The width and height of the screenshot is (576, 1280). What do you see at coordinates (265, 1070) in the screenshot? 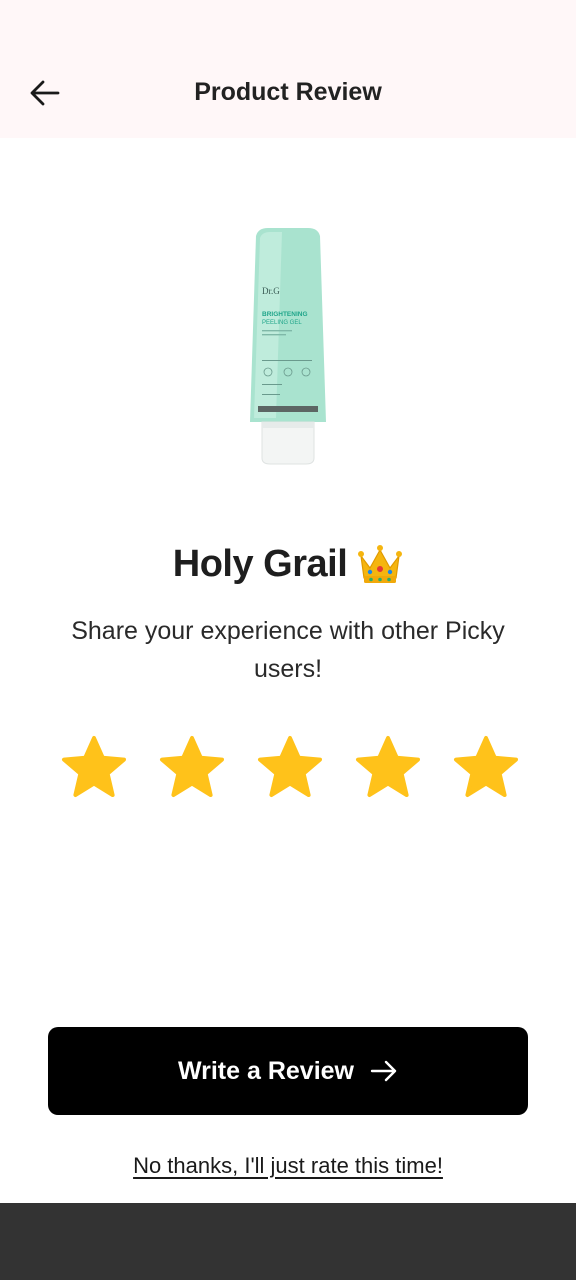
I see `write-review-label: Write a Review` at bounding box center [265, 1070].